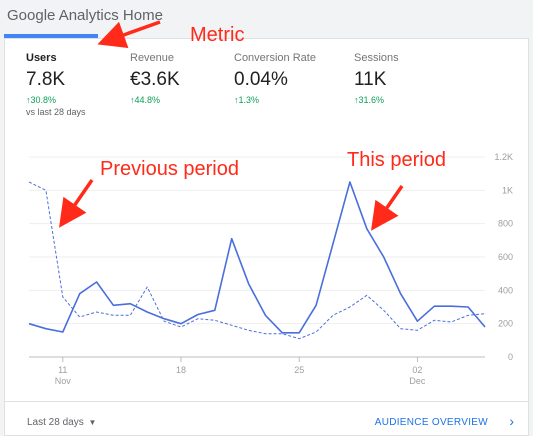  I want to click on x-tick-label: 11, so click(62, 370).